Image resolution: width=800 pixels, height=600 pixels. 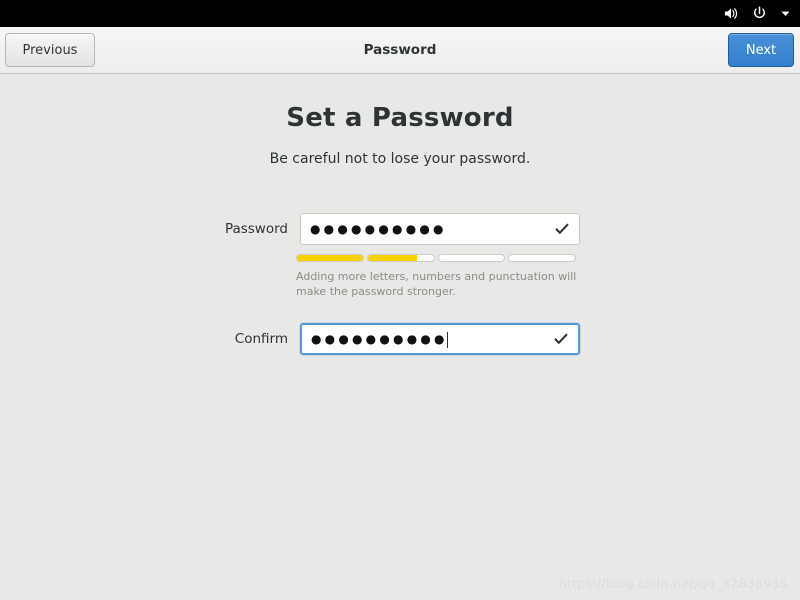 What do you see at coordinates (261, 339) in the screenshot?
I see `confirm-label: Confirm` at bounding box center [261, 339].